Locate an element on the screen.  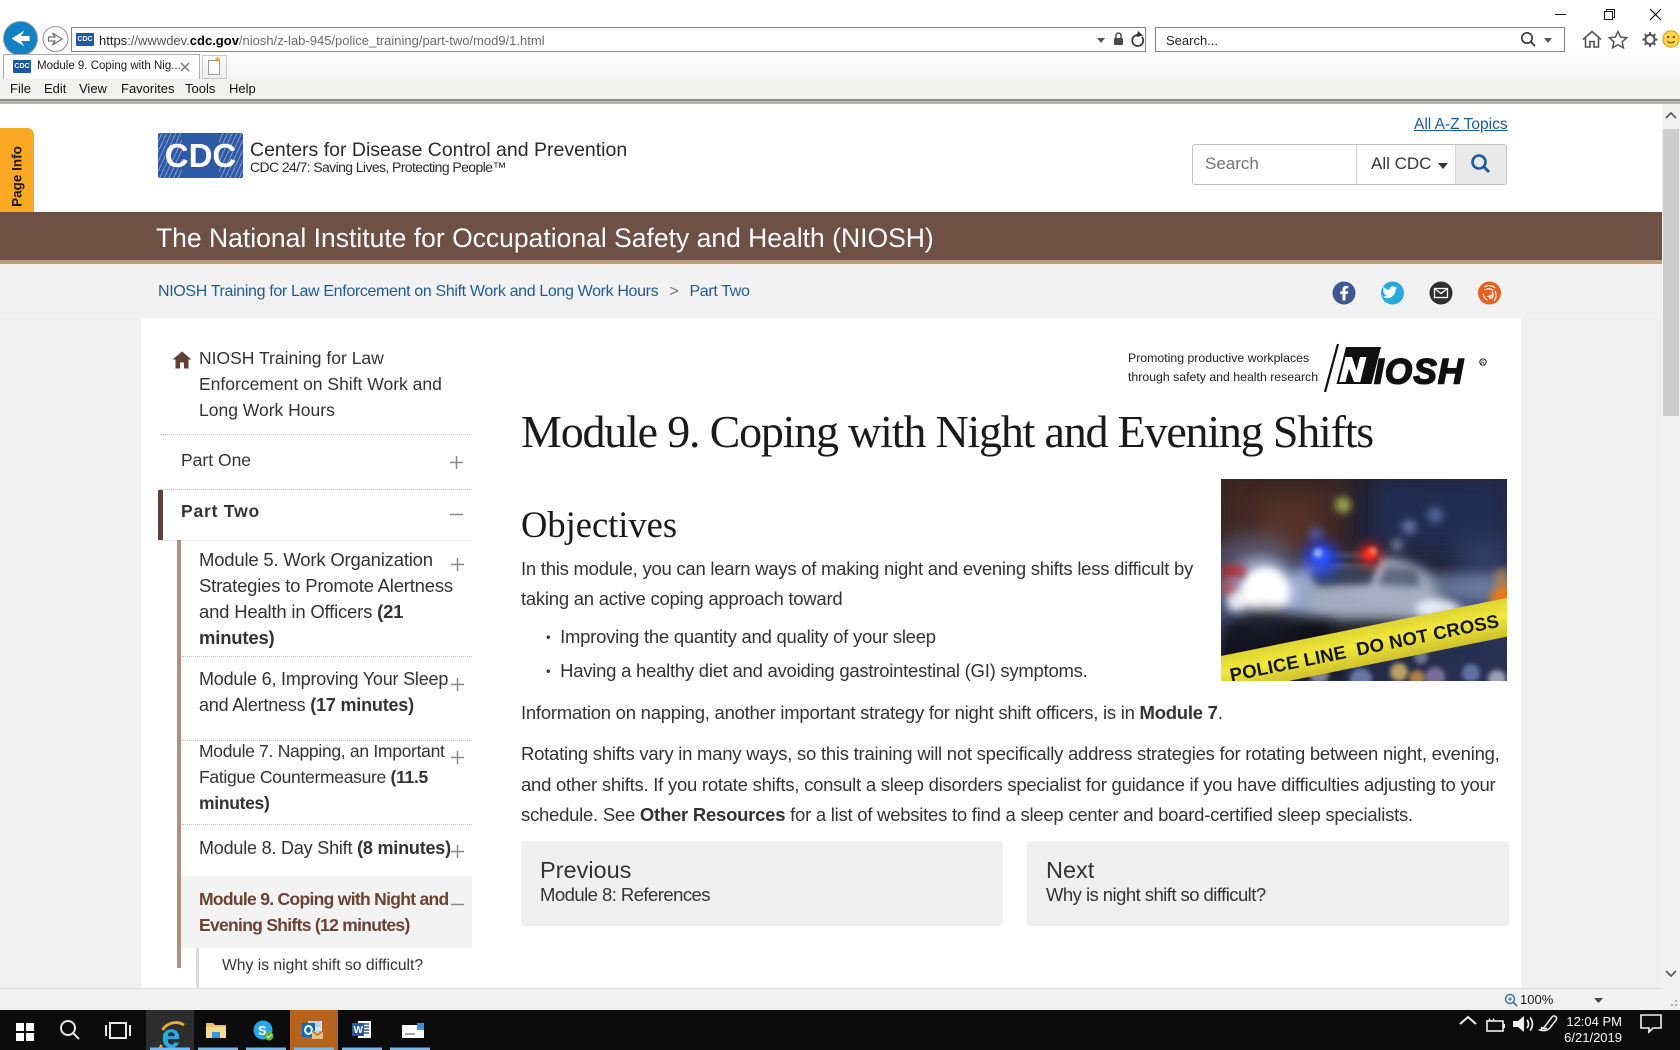
svg-text: W is located at coordinates (359, 1030).